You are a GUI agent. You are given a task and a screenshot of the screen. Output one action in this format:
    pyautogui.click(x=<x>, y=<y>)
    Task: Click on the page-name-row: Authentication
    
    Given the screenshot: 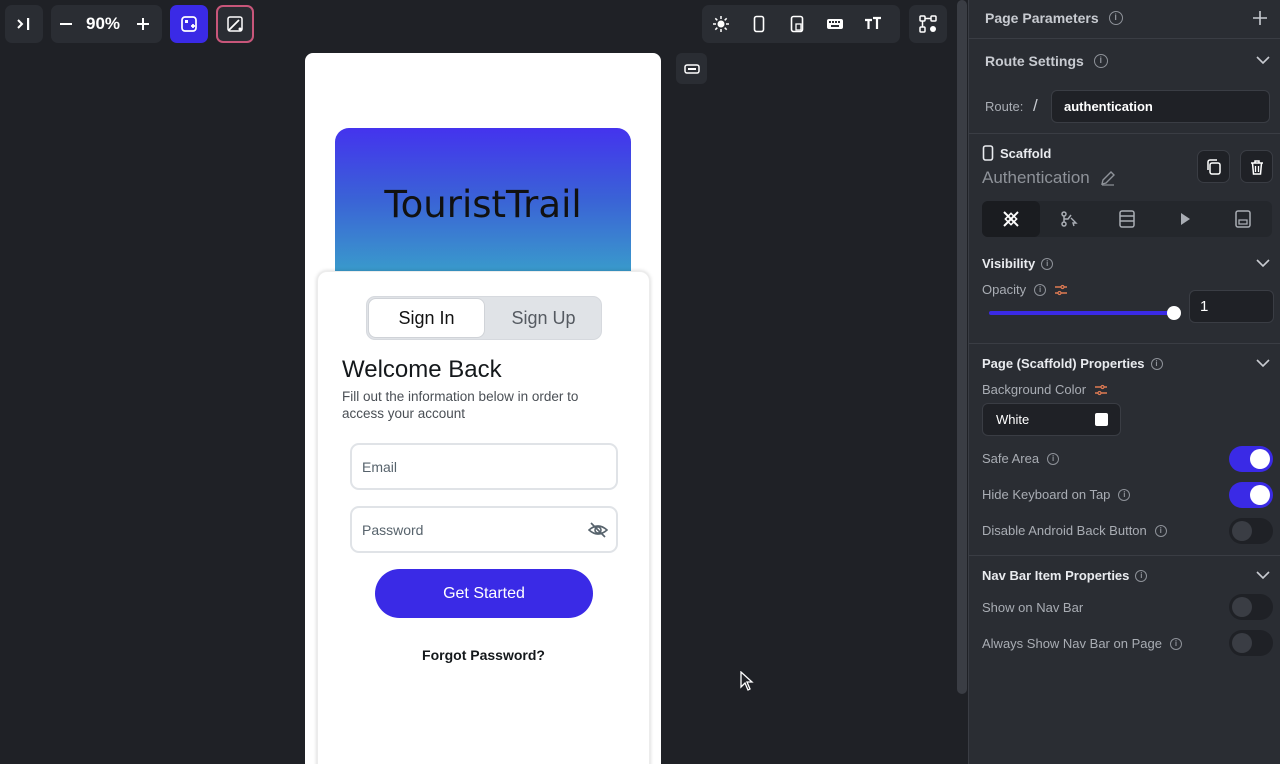 What is the action you would take?
    pyautogui.click(x=1049, y=178)
    